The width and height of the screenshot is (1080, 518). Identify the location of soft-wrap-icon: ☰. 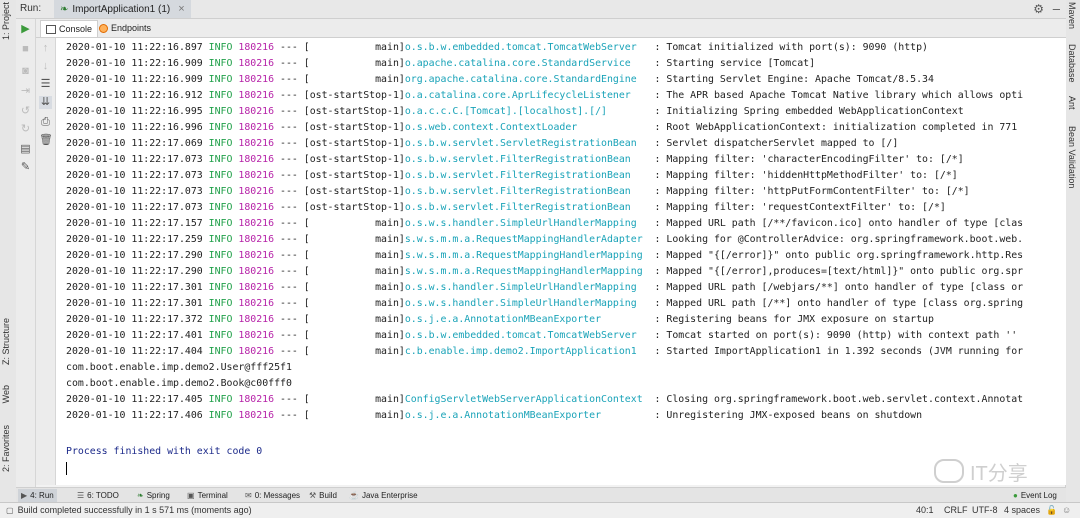
(45, 84).